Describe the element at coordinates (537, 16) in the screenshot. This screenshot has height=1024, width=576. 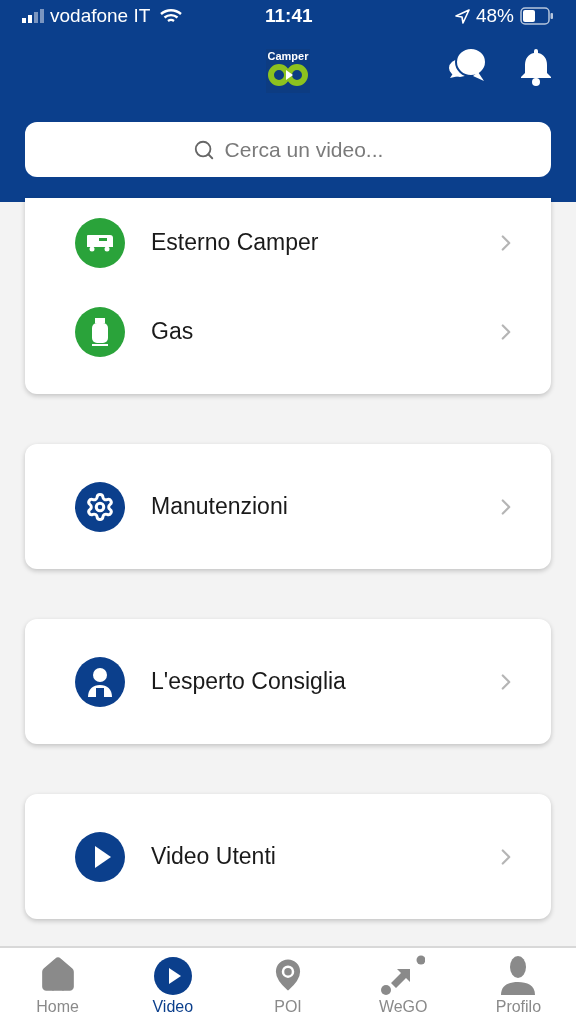
I see `battery-icon` at that location.